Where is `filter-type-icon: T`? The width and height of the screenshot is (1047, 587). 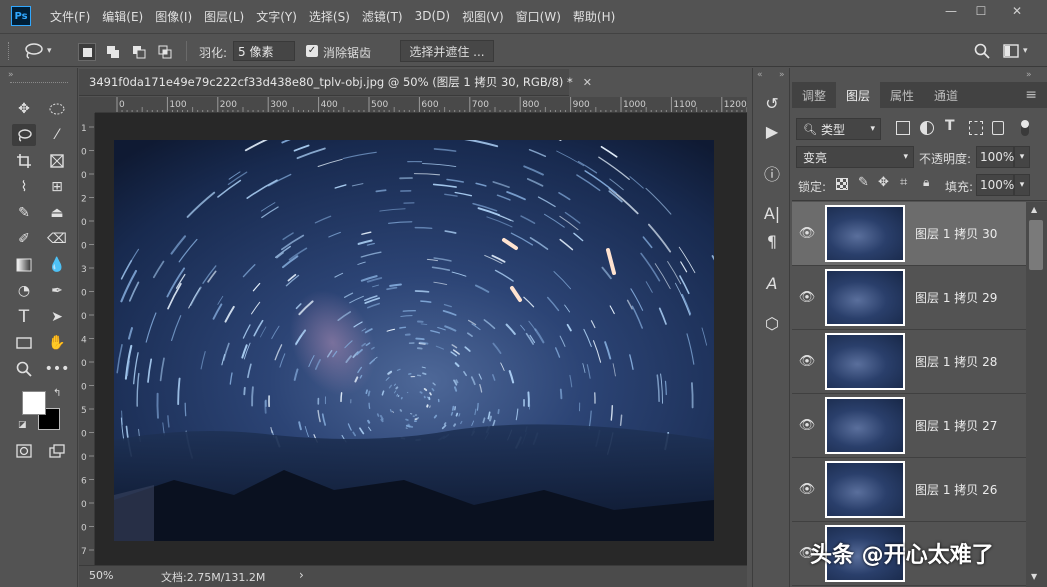 filter-type-icon: T is located at coordinates (950, 126).